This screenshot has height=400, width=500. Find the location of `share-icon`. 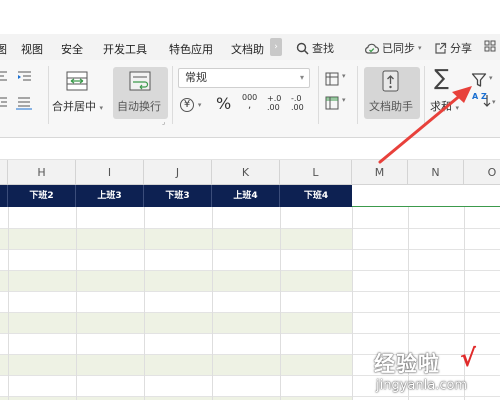

share-icon is located at coordinates (441, 48).